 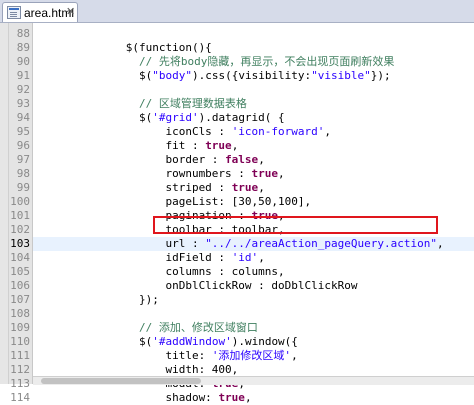 What do you see at coordinates (341, 75) in the screenshot?
I see `code-token: "visible"` at bounding box center [341, 75].